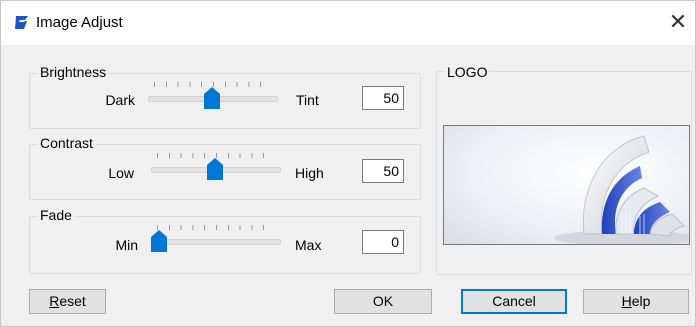 This screenshot has height=327, width=696. I want to click on close-button: ✕, so click(678, 23).